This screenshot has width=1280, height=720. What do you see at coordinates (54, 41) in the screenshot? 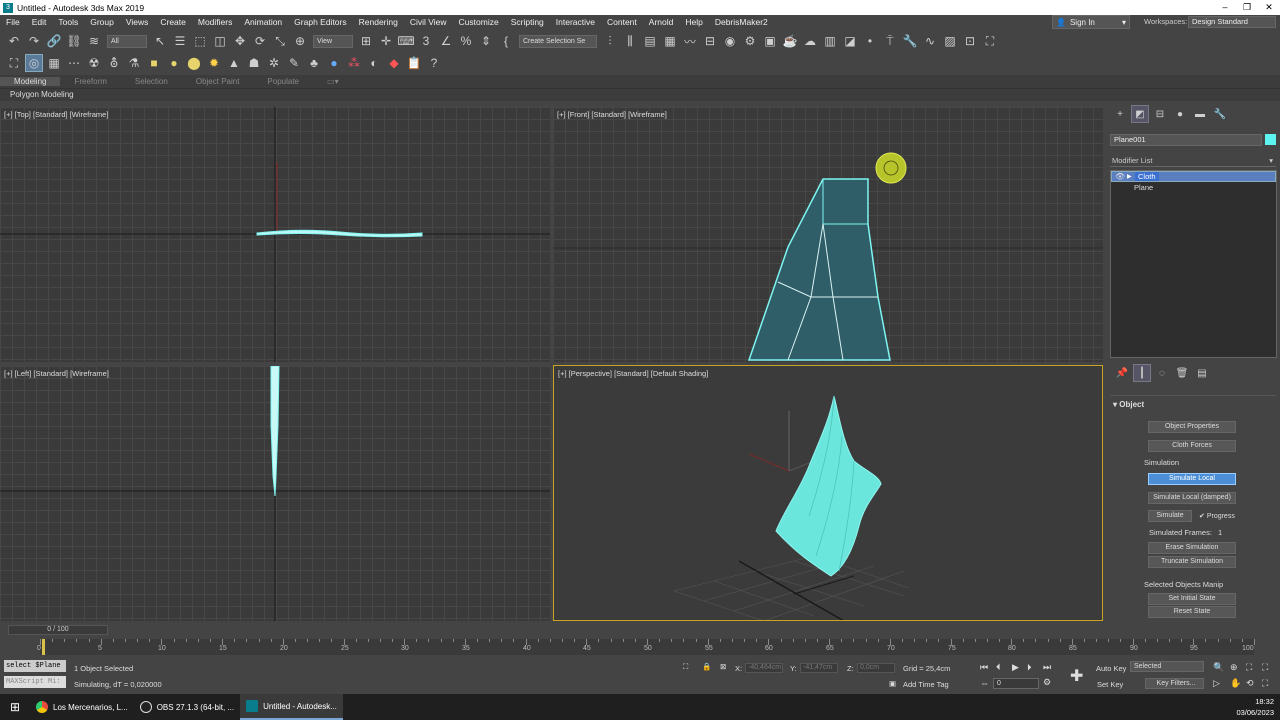
I see `link-icon: 🔗` at bounding box center [54, 41].